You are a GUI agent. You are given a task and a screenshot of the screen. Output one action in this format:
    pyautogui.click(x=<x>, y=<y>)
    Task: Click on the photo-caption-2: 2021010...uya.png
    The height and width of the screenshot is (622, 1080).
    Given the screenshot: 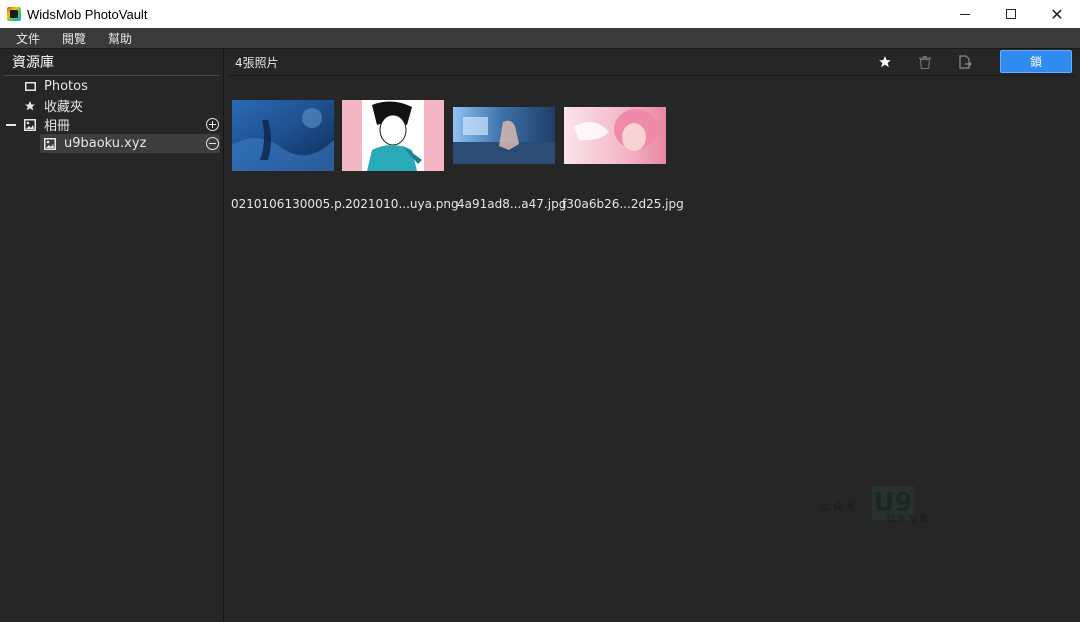 What is the action you would take?
    pyautogui.click(x=402, y=204)
    